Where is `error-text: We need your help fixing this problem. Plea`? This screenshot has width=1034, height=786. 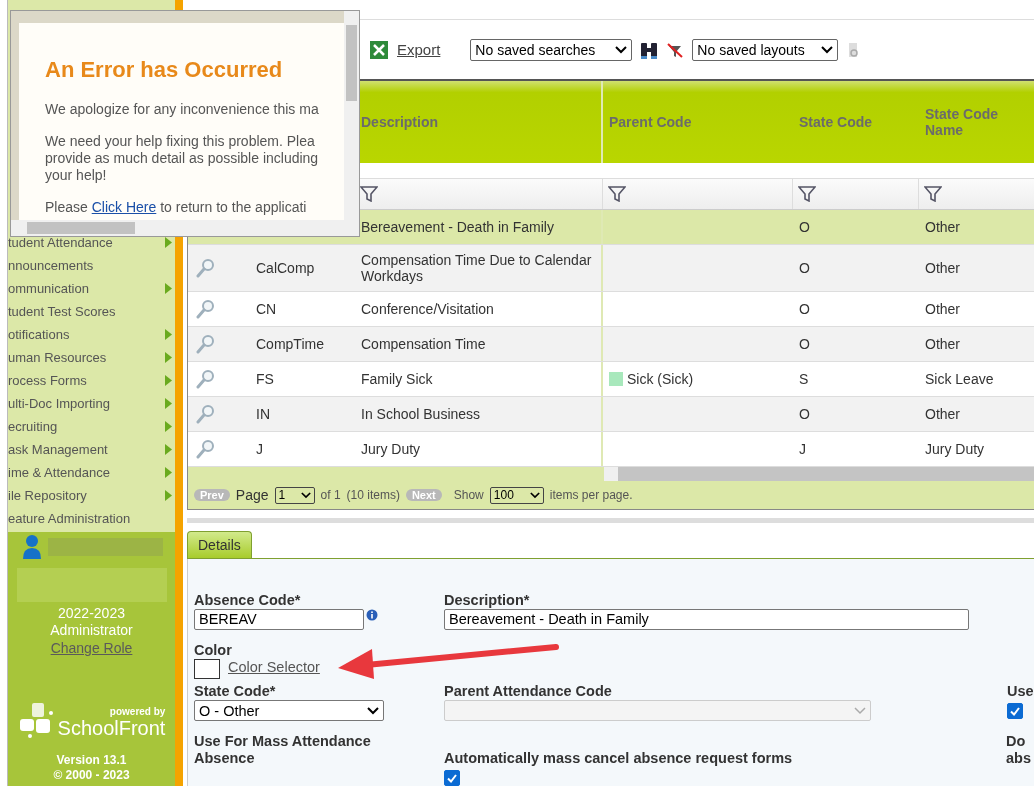
error-text: We need your help fixing this problem. Plea is located at coordinates (180, 141).